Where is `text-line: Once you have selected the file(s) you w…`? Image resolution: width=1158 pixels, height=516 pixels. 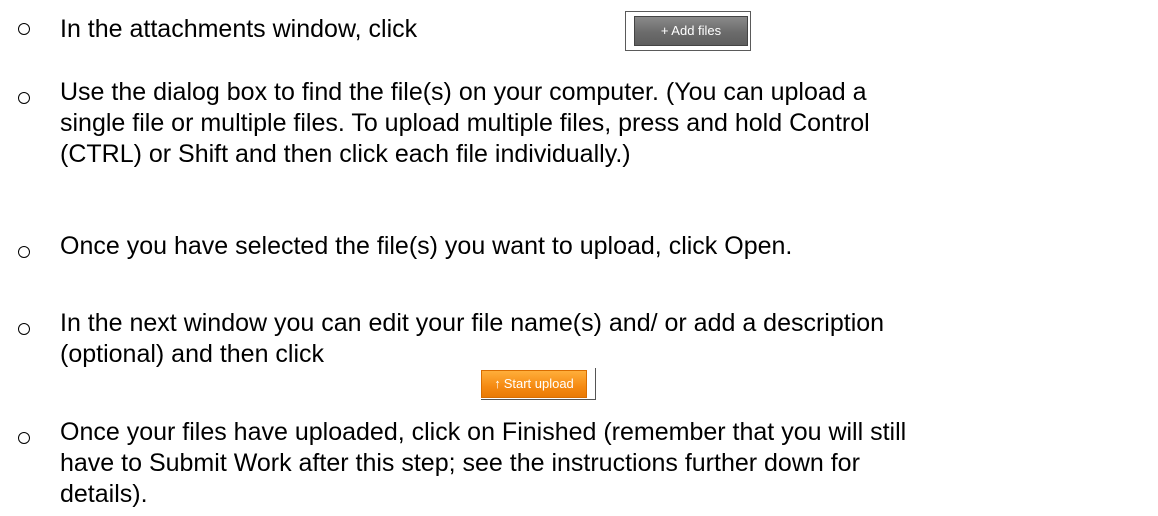 text-line: Once you have selected the file(s) you w… is located at coordinates (426, 246).